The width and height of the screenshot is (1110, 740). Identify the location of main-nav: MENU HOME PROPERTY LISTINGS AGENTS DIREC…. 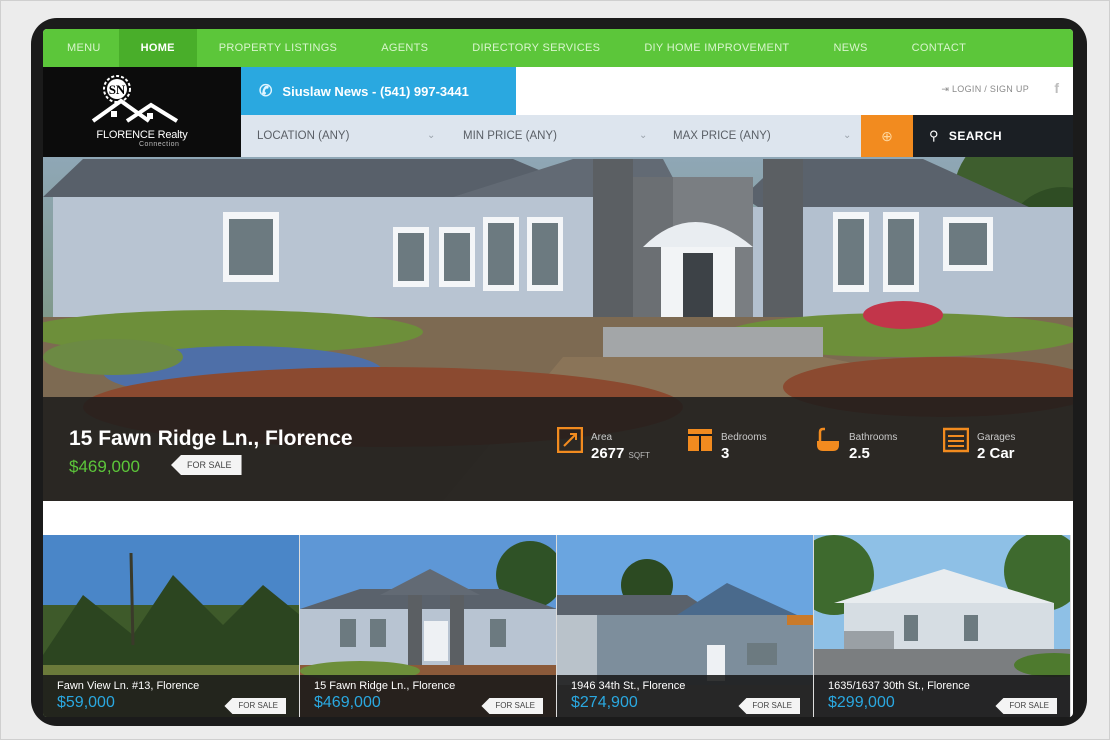
(558, 48).